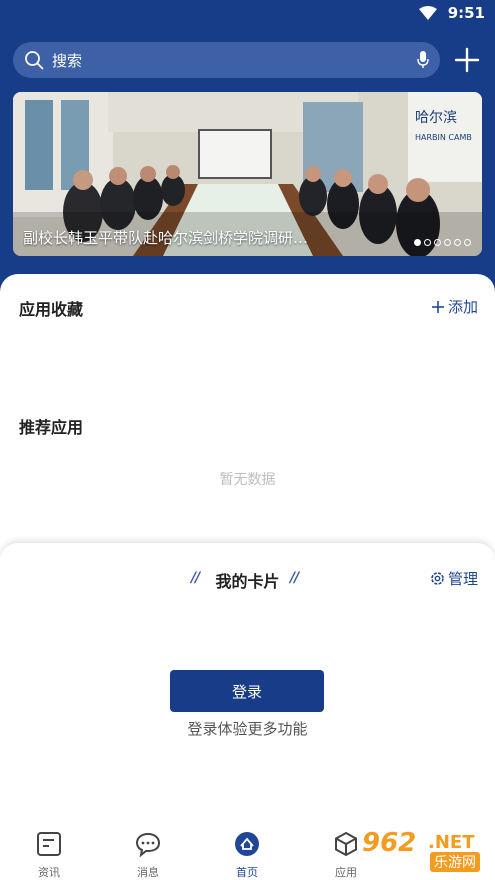  What do you see at coordinates (148, 872) in the screenshot?
I see `tab-messages-label: 消息` at bounding box center [148, 872].